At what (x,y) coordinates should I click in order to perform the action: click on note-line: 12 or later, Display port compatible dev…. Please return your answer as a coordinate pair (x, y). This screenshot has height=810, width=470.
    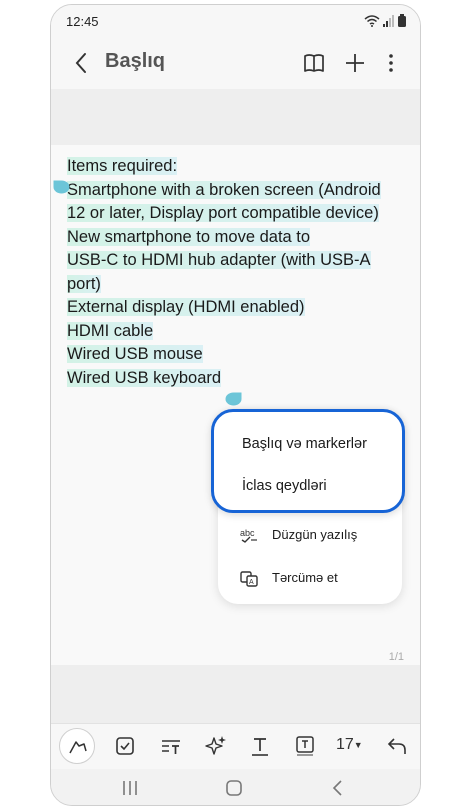
    Looking at the image, I should click on (223, 213).